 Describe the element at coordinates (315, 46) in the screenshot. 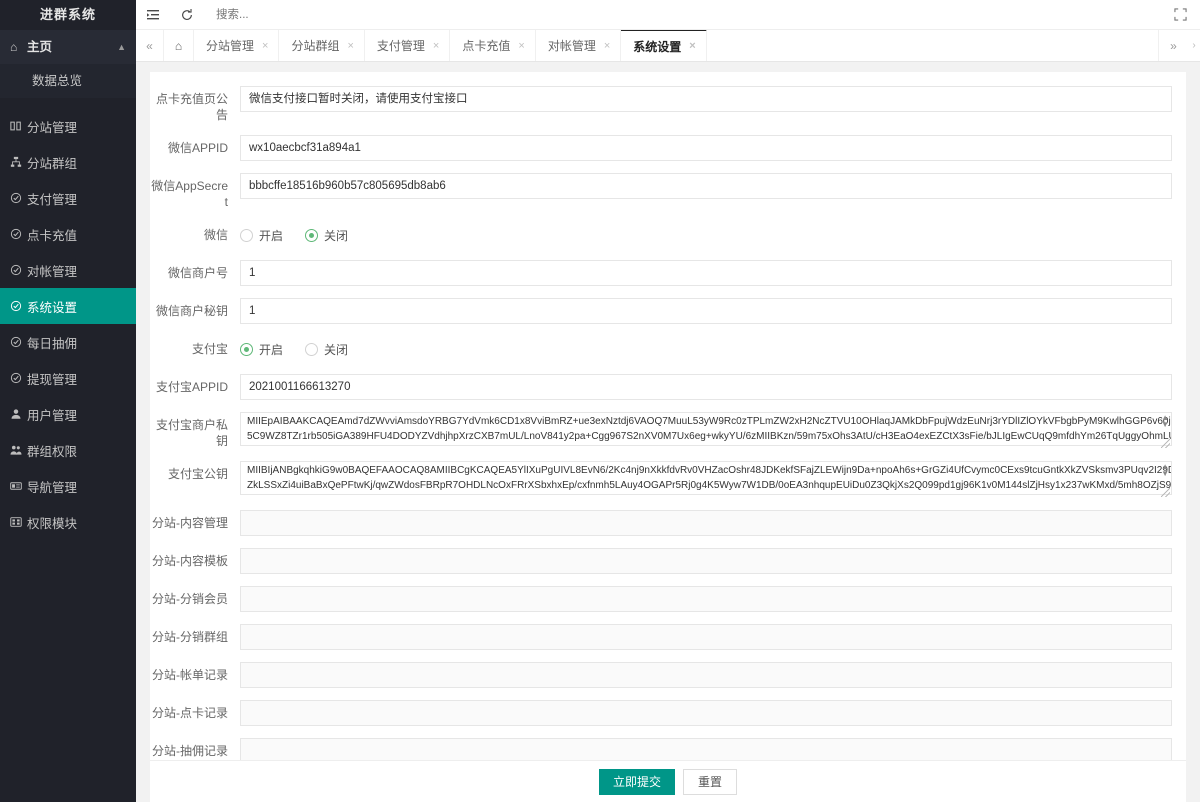

I see `tab-label: 分站群组` at that location.